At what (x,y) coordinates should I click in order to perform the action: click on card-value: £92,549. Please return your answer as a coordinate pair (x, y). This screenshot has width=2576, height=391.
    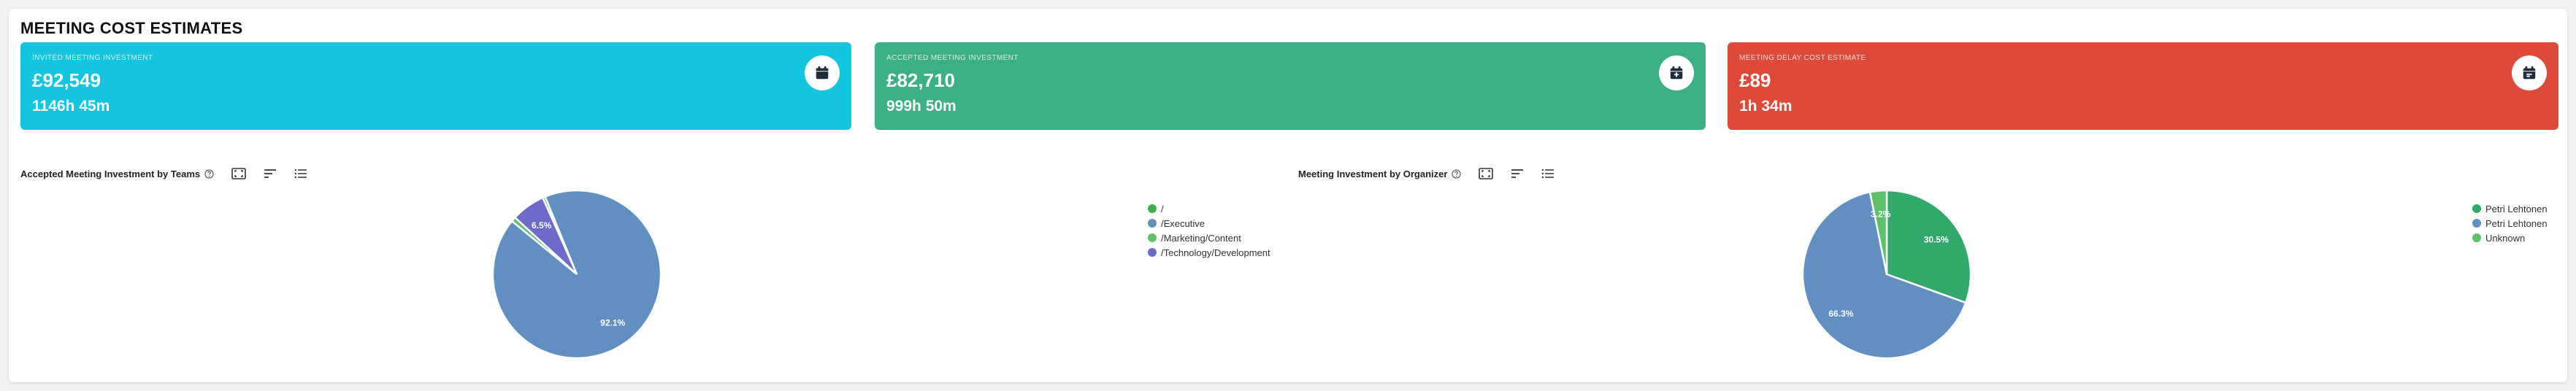
    Looking at the image, I should click on (66, 80).